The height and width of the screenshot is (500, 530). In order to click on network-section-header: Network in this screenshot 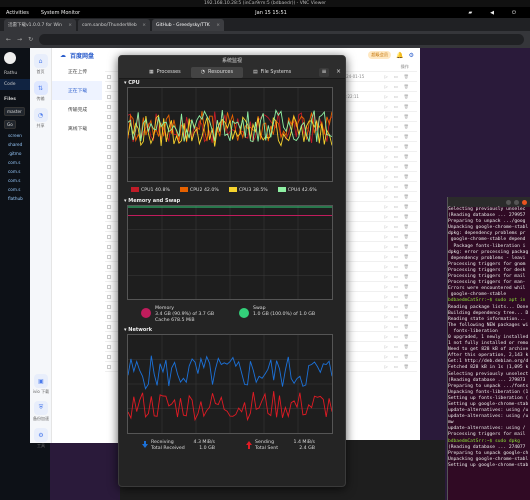, I will do `click(138, 330)`.